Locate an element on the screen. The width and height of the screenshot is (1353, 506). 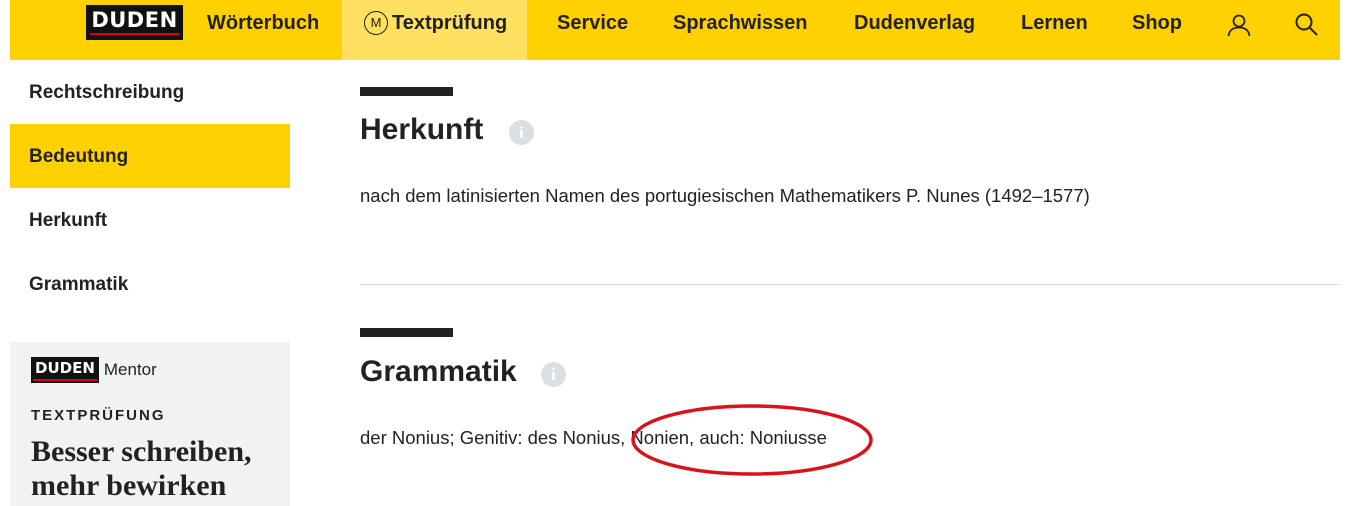
section-bar-grammatik is located at coordinates (406, 332).